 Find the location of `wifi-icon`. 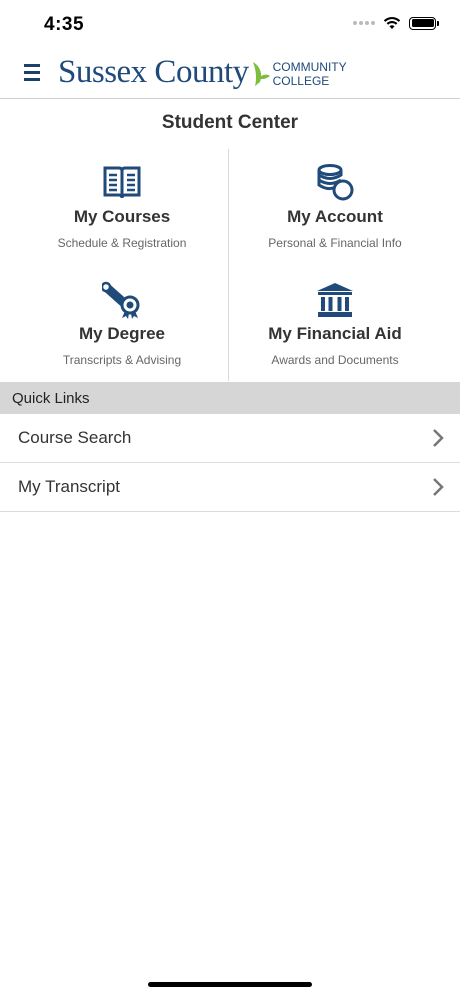

wifi-icon is located at coordinates (392, 23).